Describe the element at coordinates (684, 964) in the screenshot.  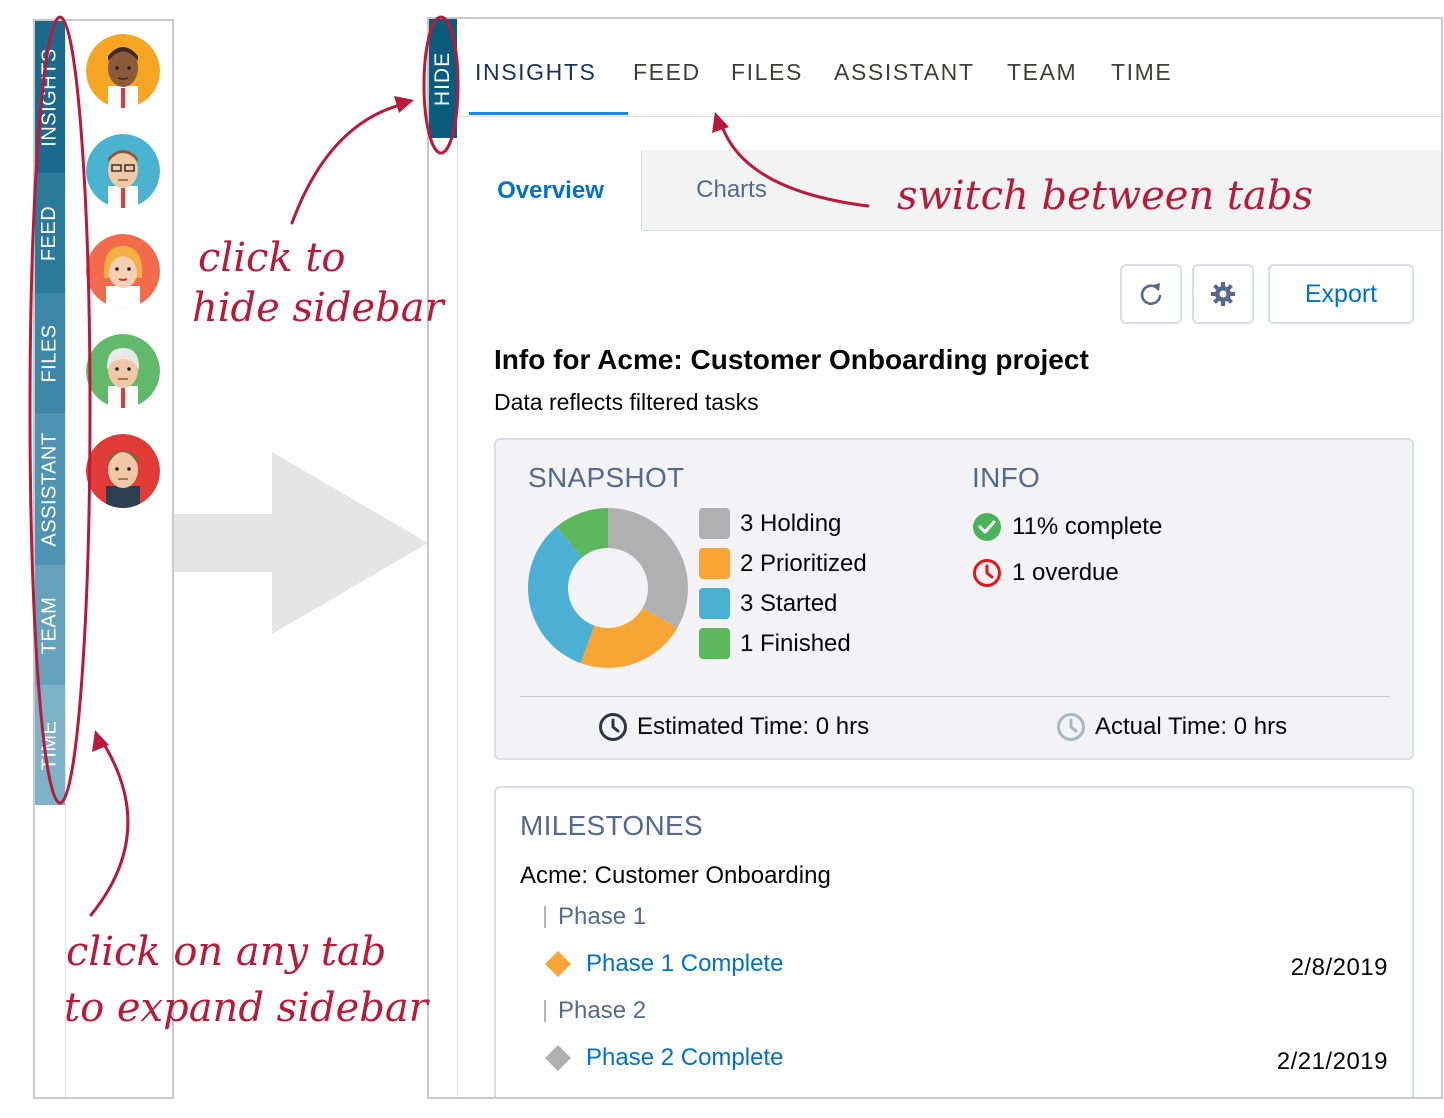
I see `milestone-link: Phase 1 Complete` at that location.